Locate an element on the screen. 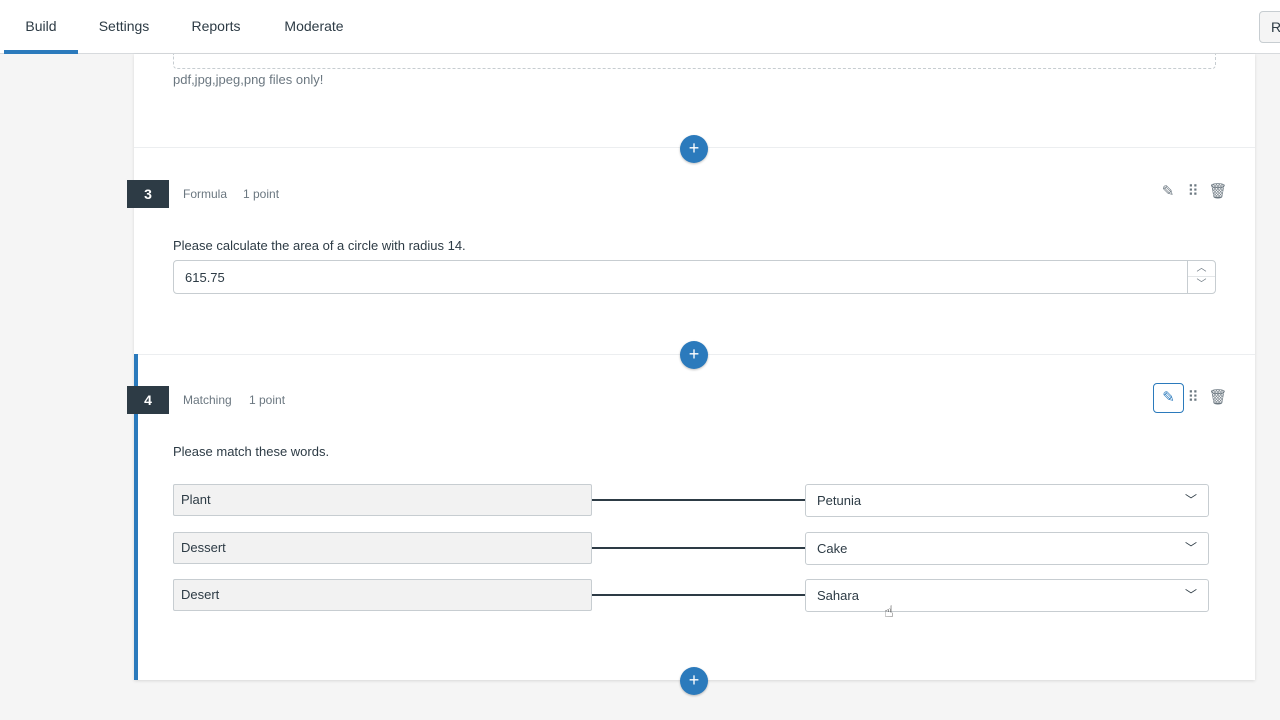 Image resolution: width=1280 pixels, height=720 pixels. question-number-badge: 3 is located at coordinates (148, 194).